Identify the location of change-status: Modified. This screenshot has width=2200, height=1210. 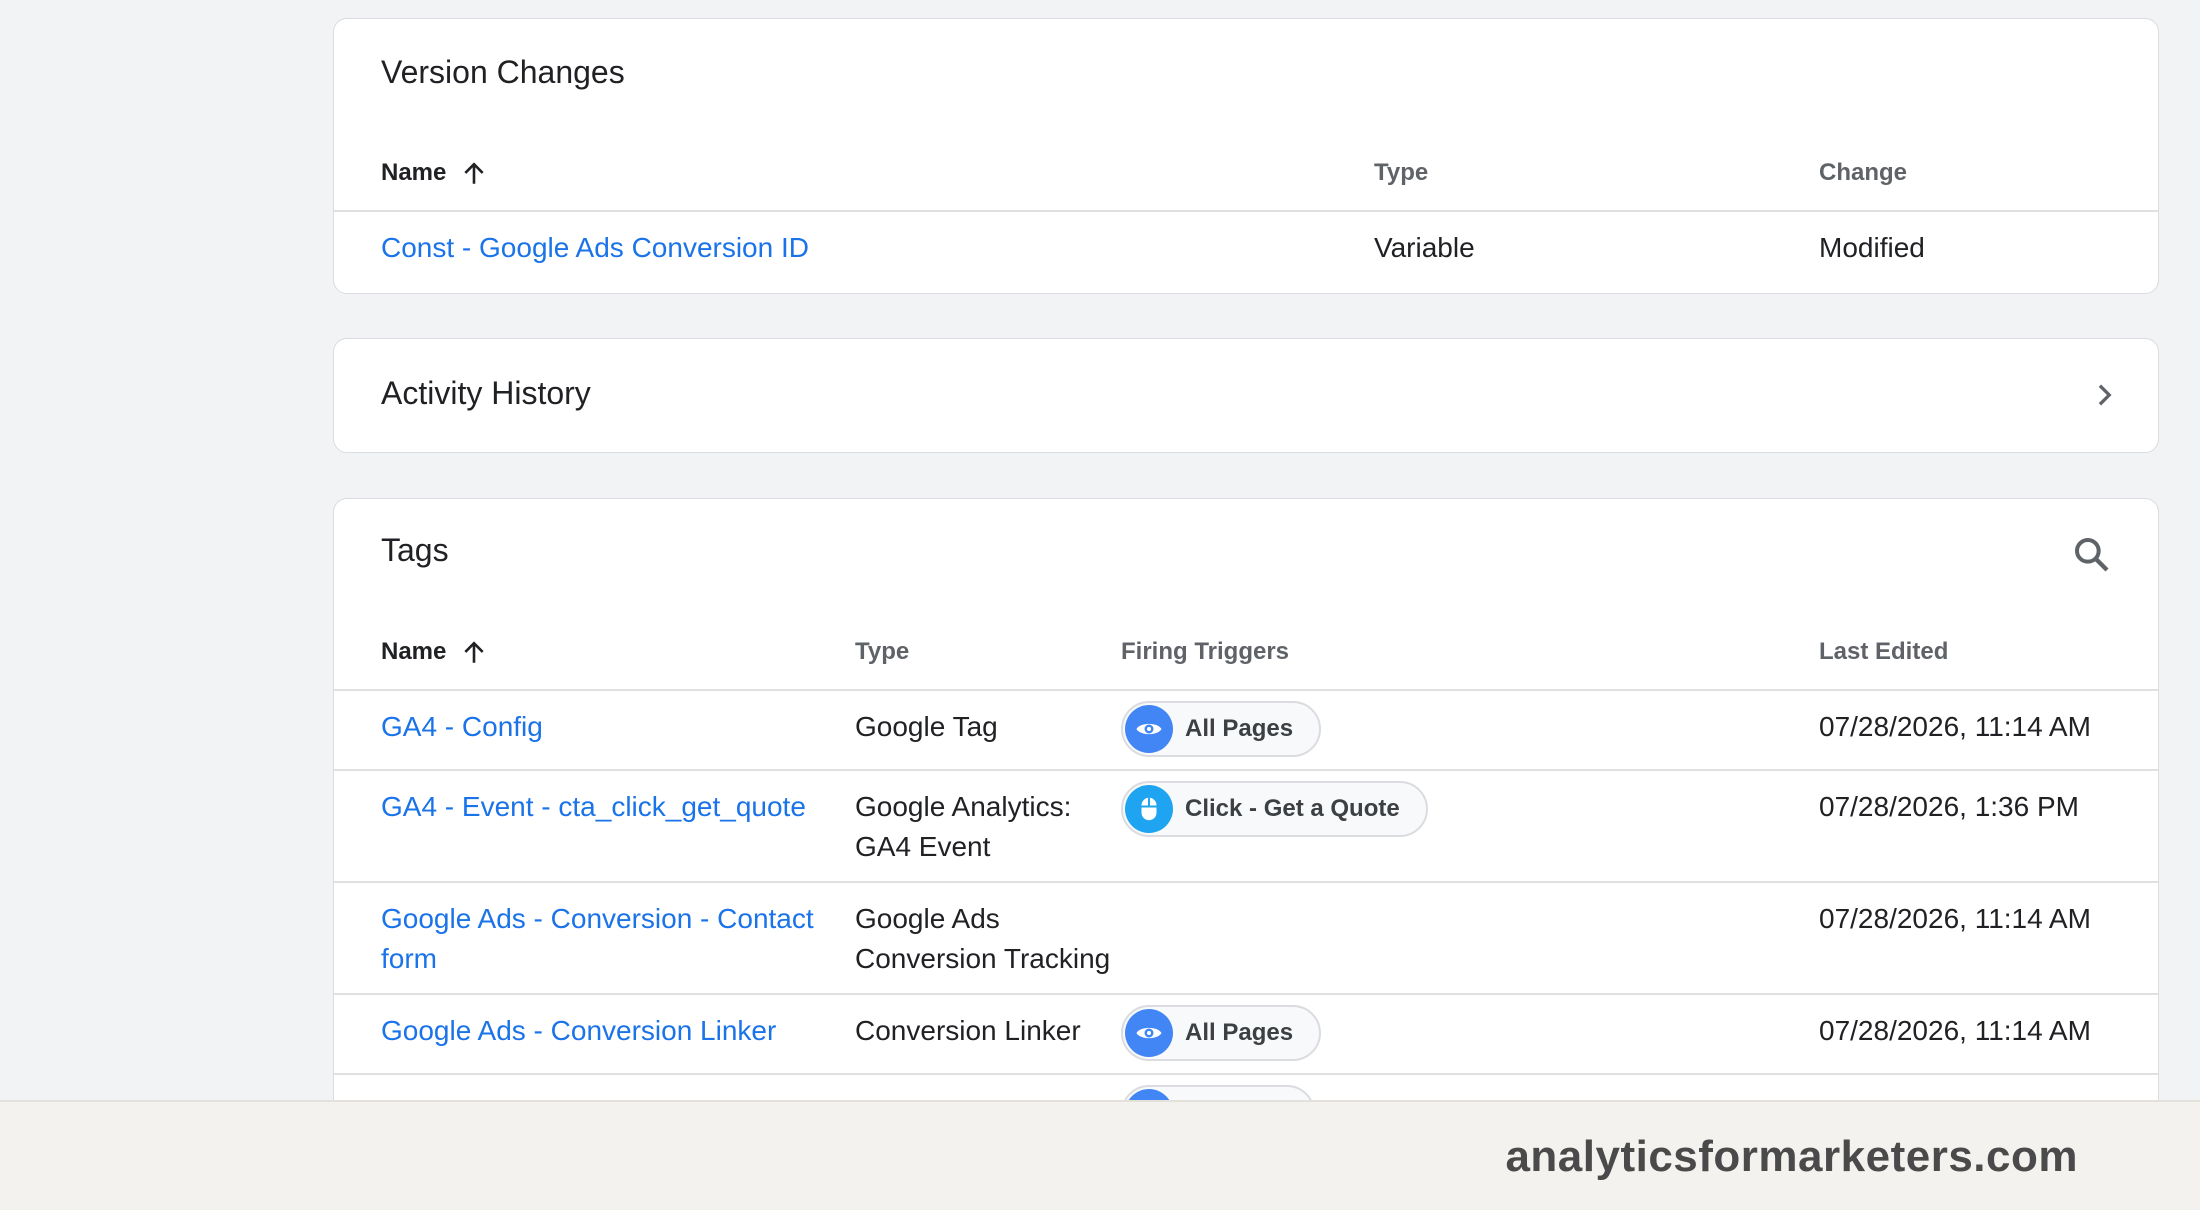
(1872, 247).